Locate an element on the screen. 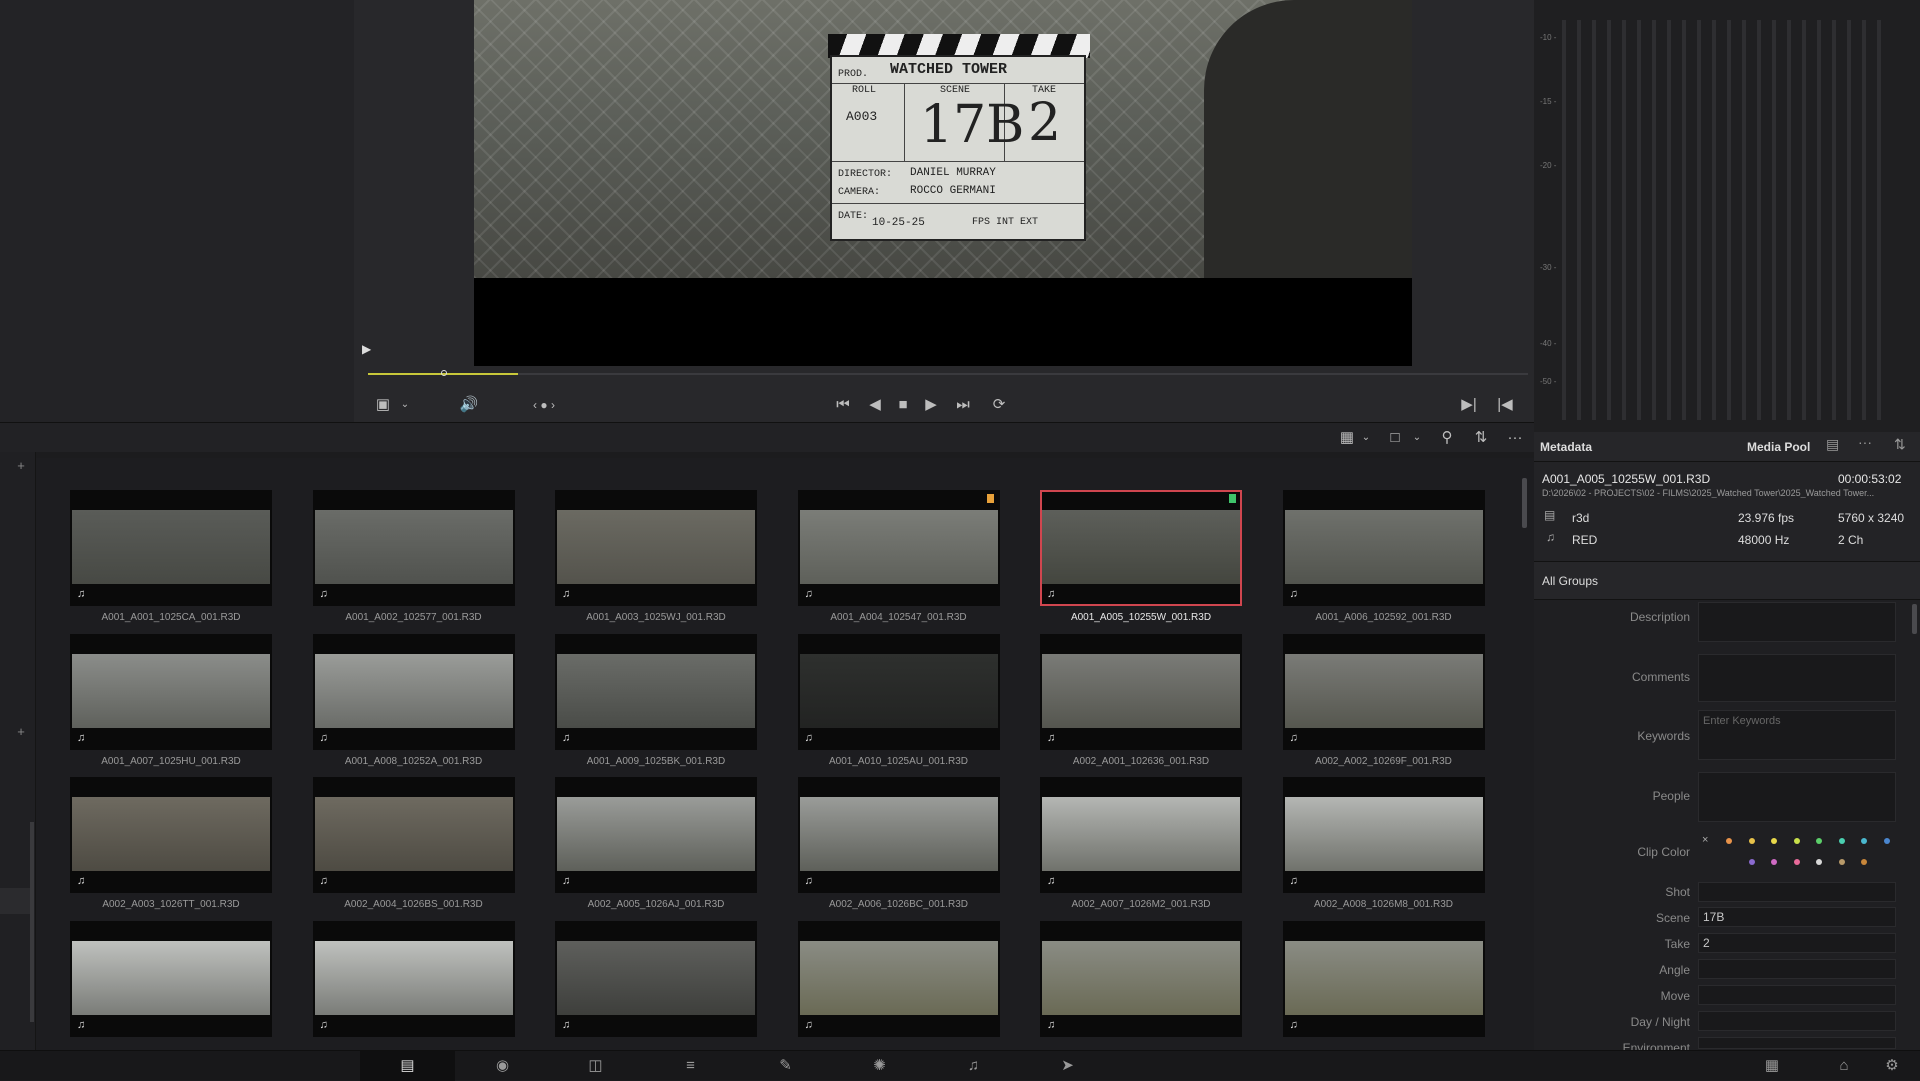  fusion-page-icon: ≡ is located at coordinates (690, 1066).